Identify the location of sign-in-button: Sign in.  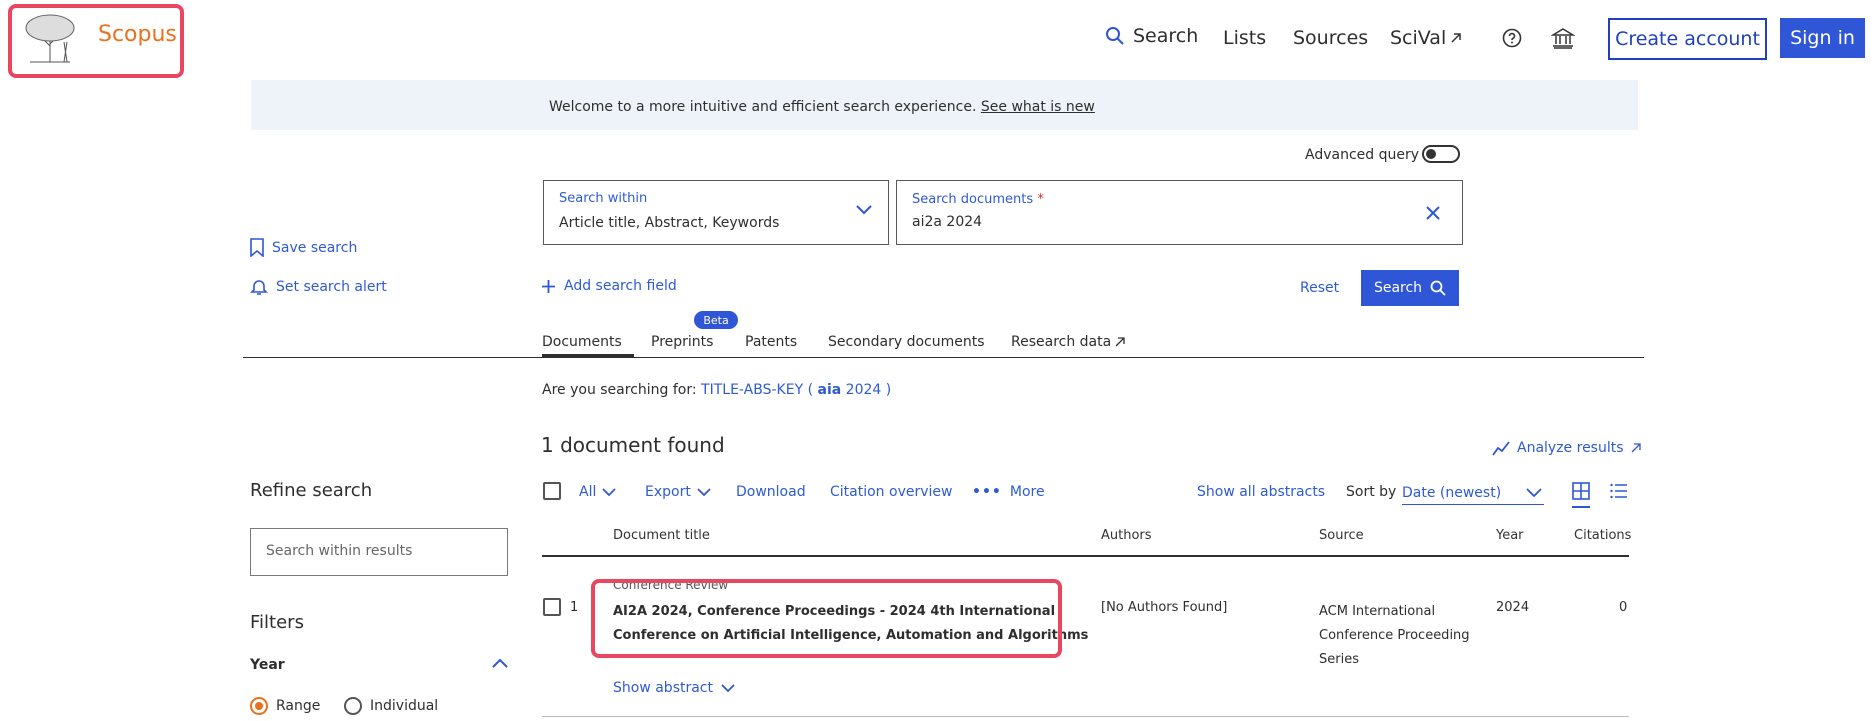
(1822, 38).